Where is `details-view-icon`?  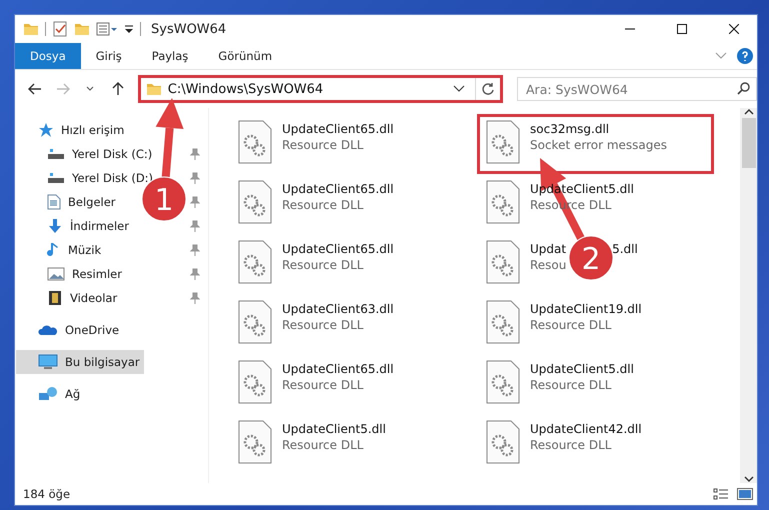
details-view-icon is located at coordinates (721, 494).